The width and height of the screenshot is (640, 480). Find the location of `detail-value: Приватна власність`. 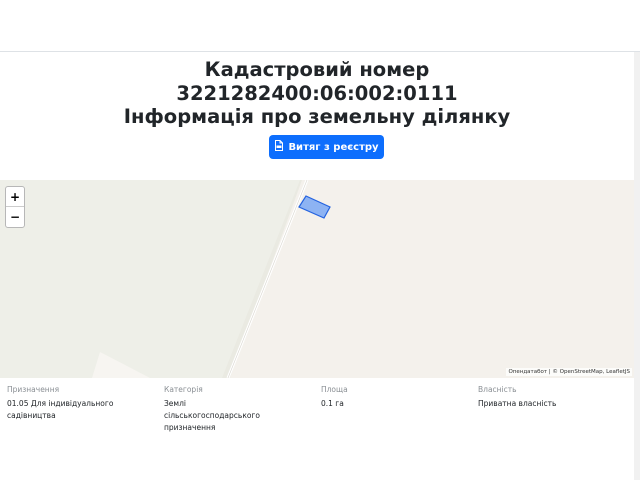

detail-value: Приватна власність is located at coordinates (517, 403).